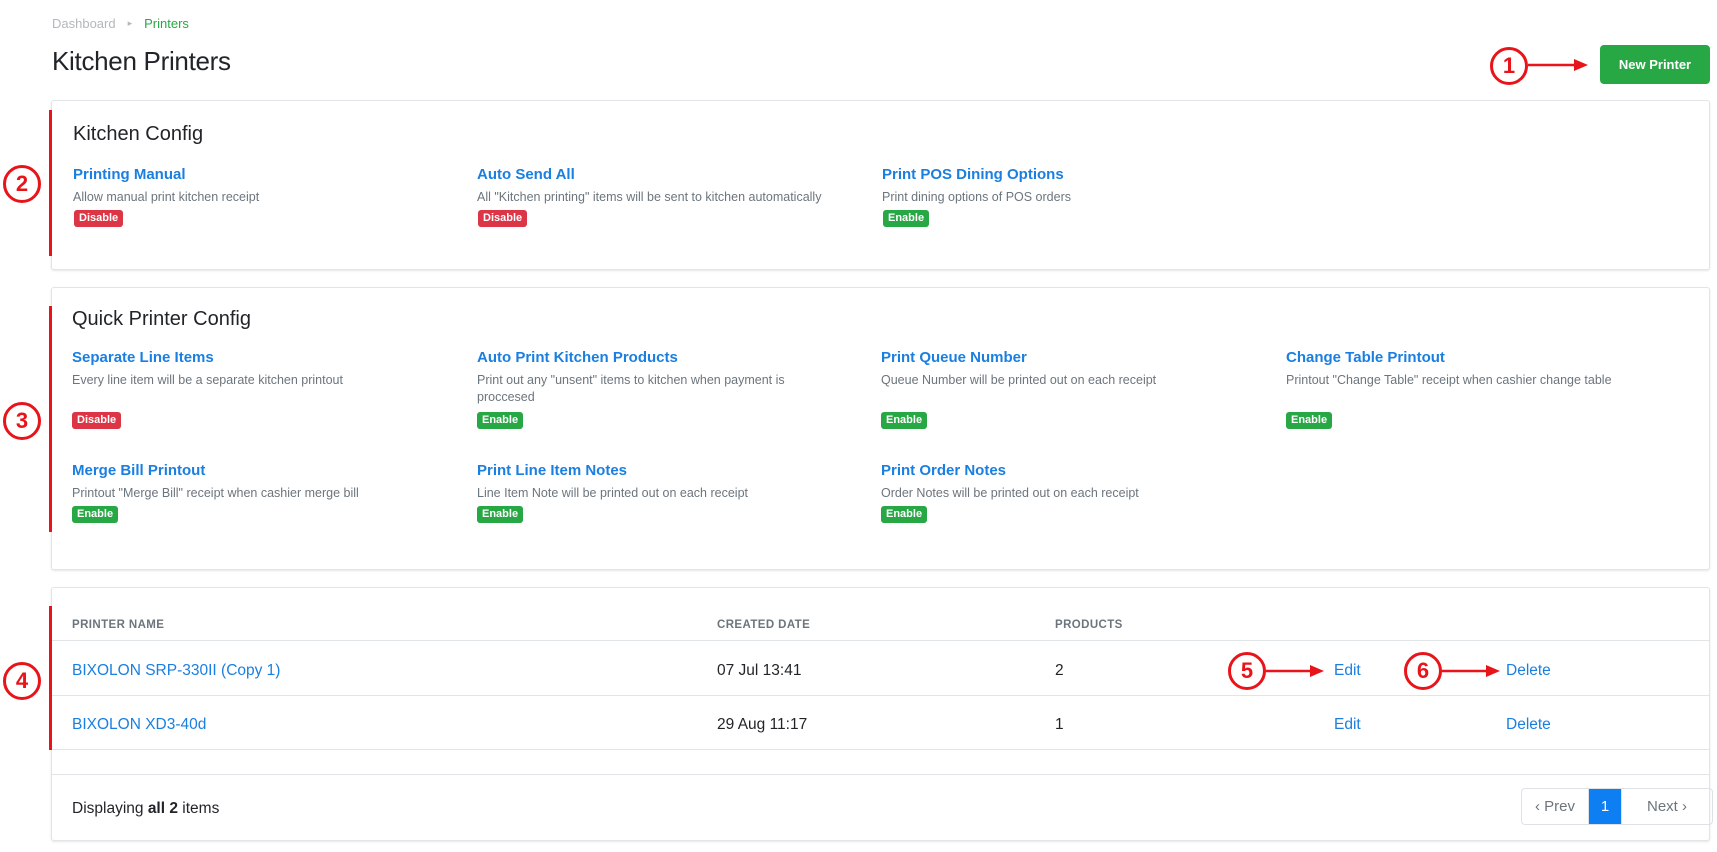  I want to click on page-title: Kitchen Printers, so click(141, 61).